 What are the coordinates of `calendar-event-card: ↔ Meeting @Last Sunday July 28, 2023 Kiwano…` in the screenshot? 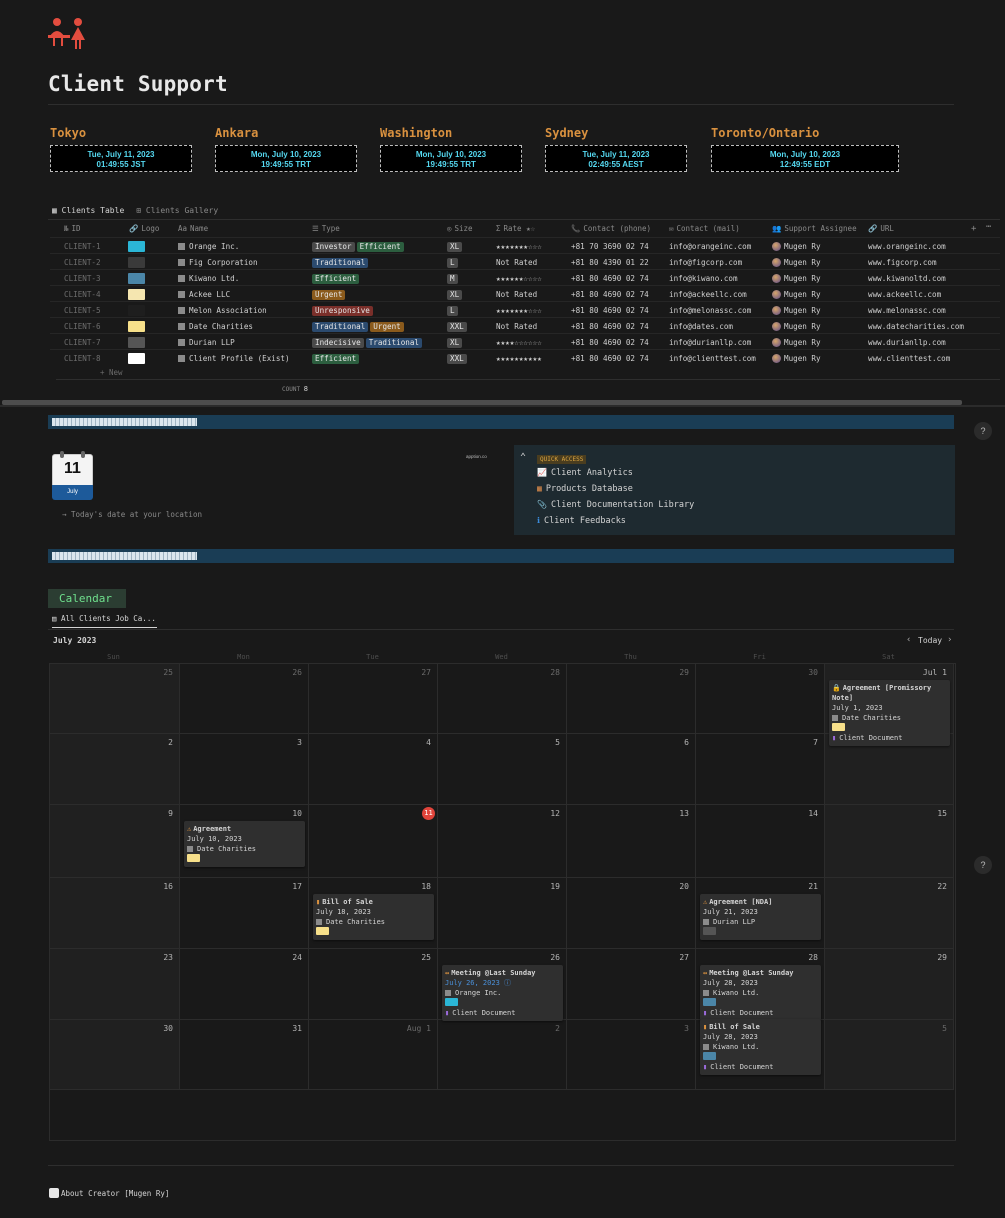 It's located at (760, 993).